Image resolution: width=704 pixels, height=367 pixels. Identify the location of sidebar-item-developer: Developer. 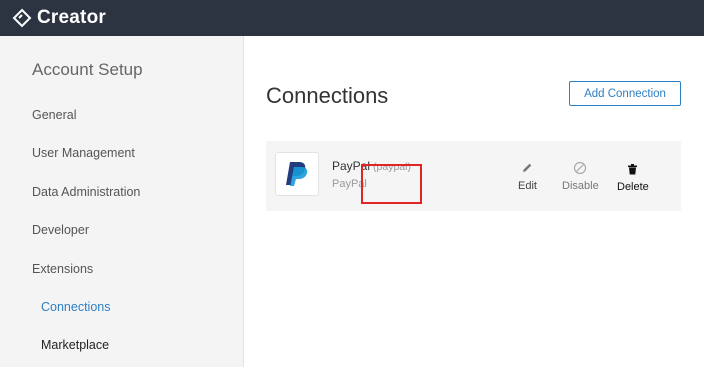
(60, 230).